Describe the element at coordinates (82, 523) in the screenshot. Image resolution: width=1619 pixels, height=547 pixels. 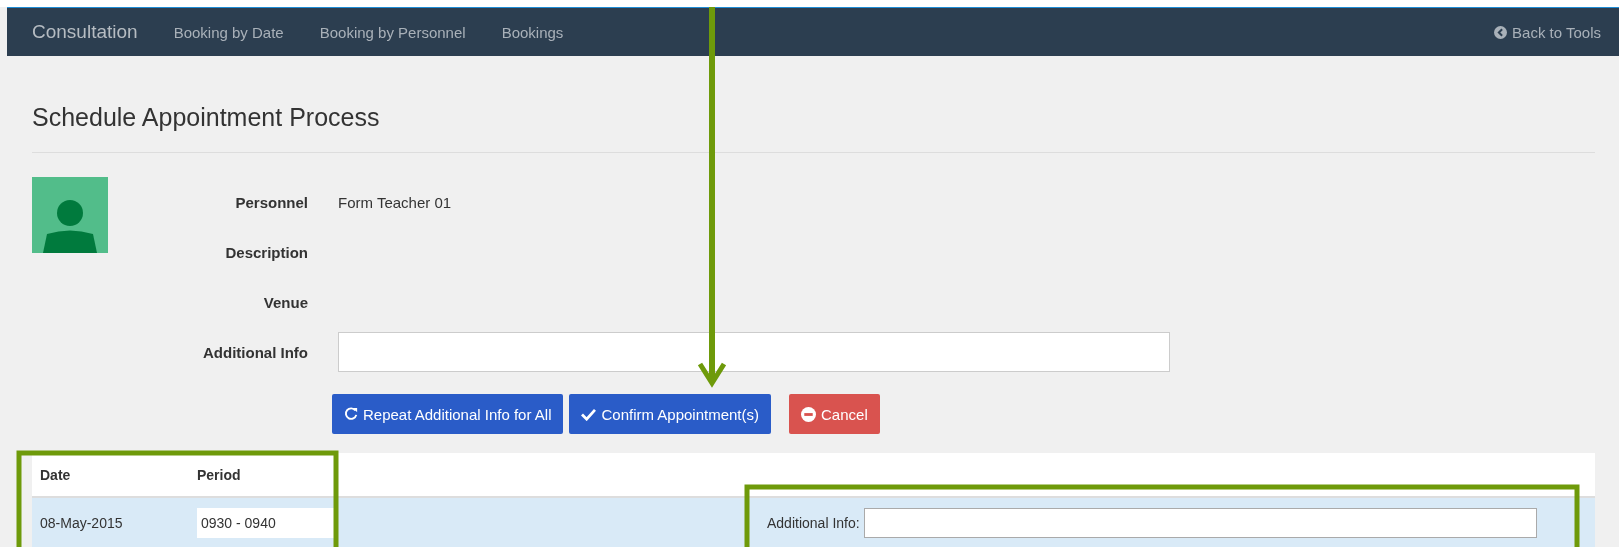
I see `date-cell-text: 08-May-2015` at that location.